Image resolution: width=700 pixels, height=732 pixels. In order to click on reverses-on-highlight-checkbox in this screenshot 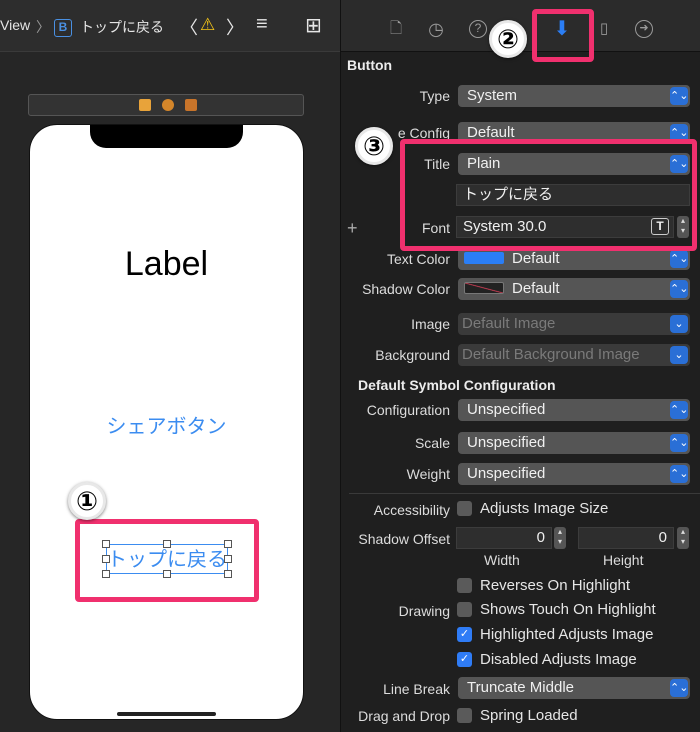, I will do `click(464, 585)`.